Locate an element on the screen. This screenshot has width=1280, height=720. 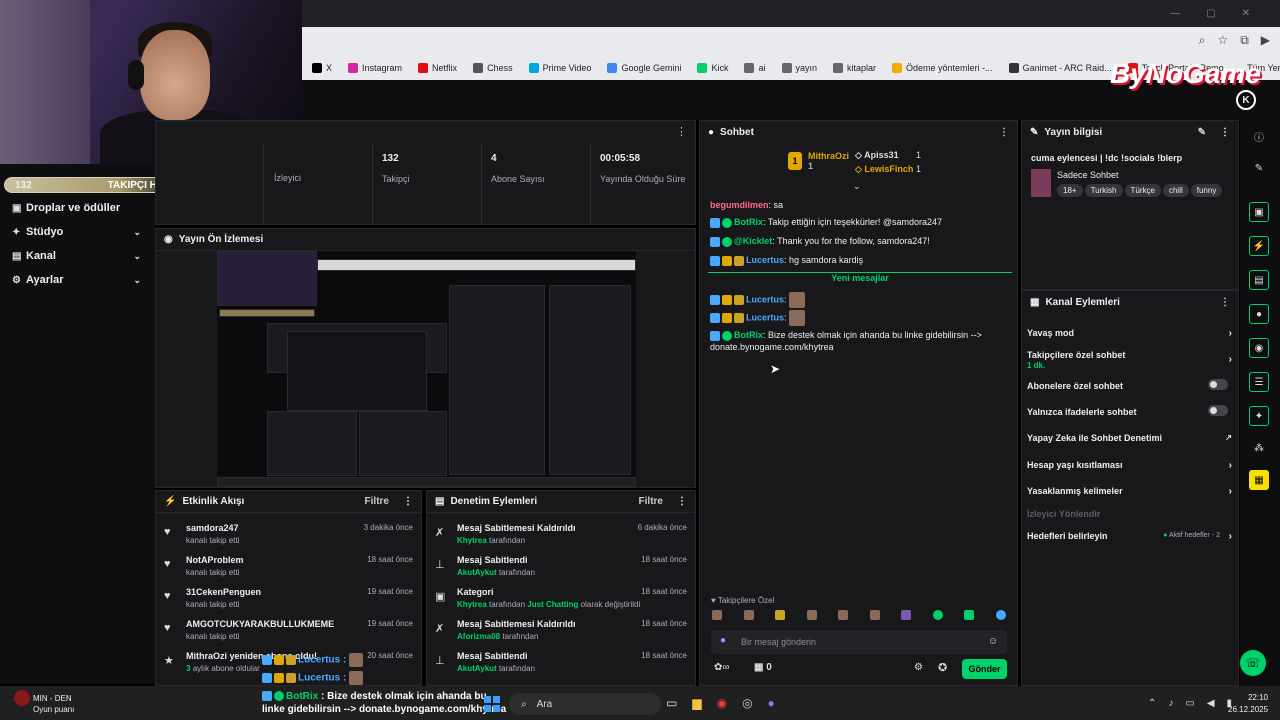
subs-only-toggle is located at coordinates (1218, 384).